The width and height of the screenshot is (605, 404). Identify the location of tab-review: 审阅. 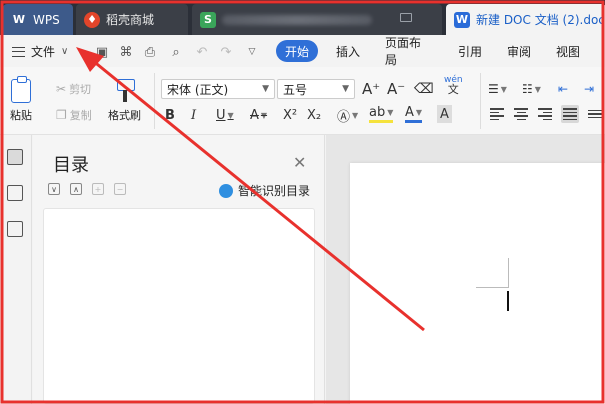
(519, 51).